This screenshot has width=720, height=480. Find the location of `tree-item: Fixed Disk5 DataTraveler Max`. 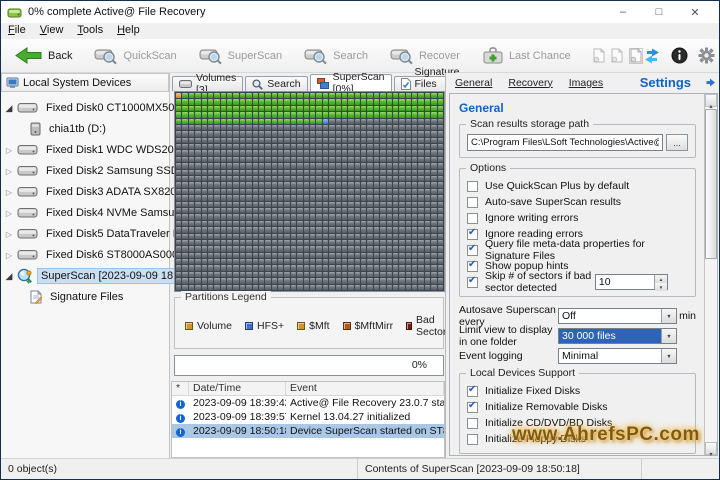

tree-item: Fixed Disk5 DataTraveler Max is located at coordinates (97, 233).